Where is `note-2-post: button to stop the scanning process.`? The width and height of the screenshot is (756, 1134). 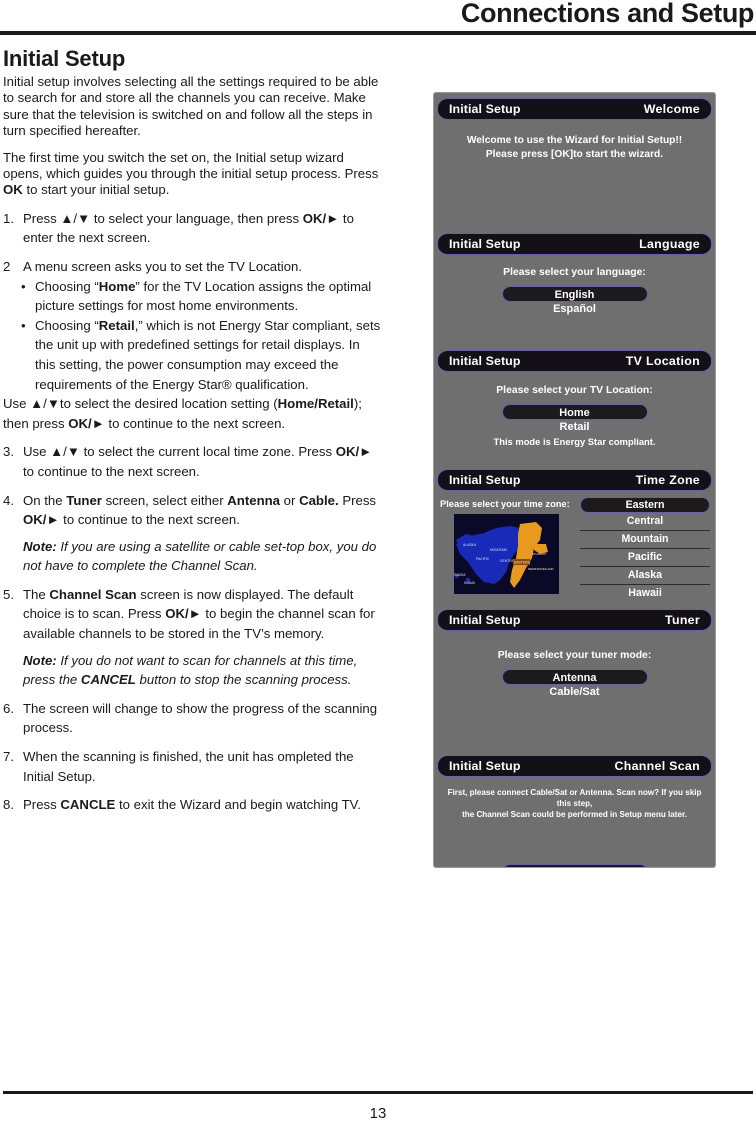 note-2-post: button to stop the scanning process. is located at coordinates (243, 680).